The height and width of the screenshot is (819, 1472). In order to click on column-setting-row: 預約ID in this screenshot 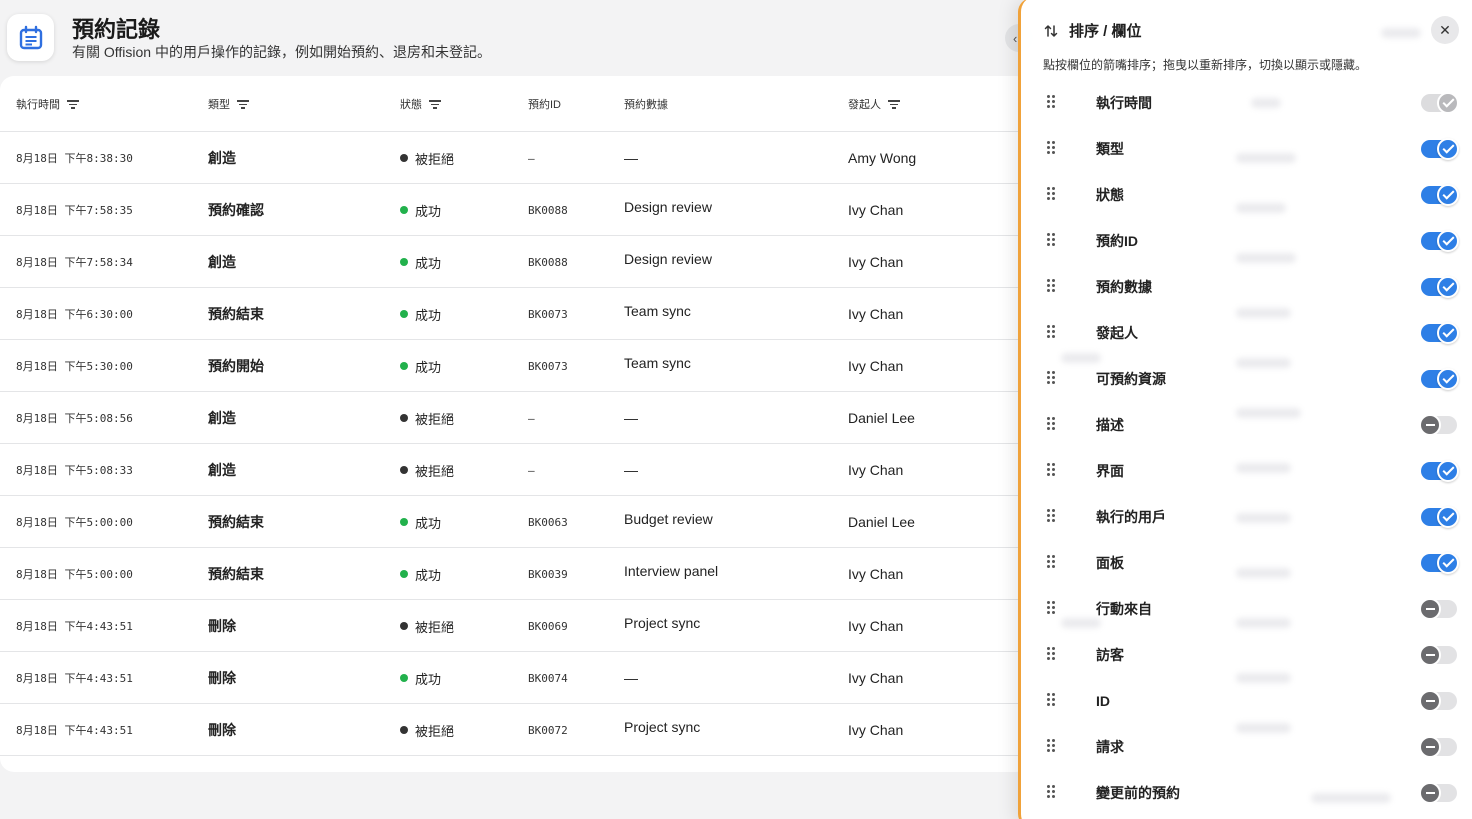, I will do `click(1246, 241)`.